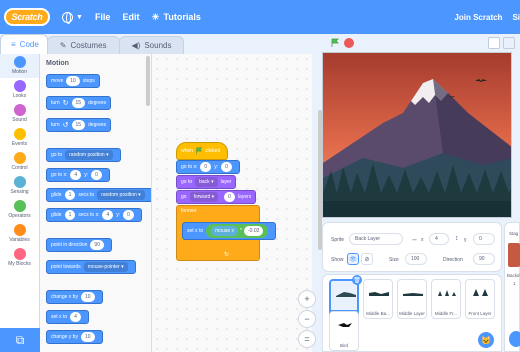 The image size is (520, 352). Describe the element at coordinates (130, 17) in the screenshot. I see `edit-menu: Edit` at that location.